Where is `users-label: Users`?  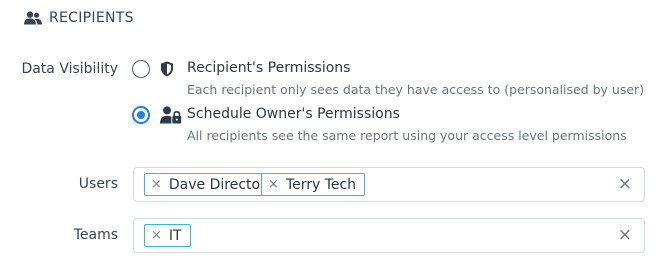 users-label: Users is located at coordinates (98, 184).